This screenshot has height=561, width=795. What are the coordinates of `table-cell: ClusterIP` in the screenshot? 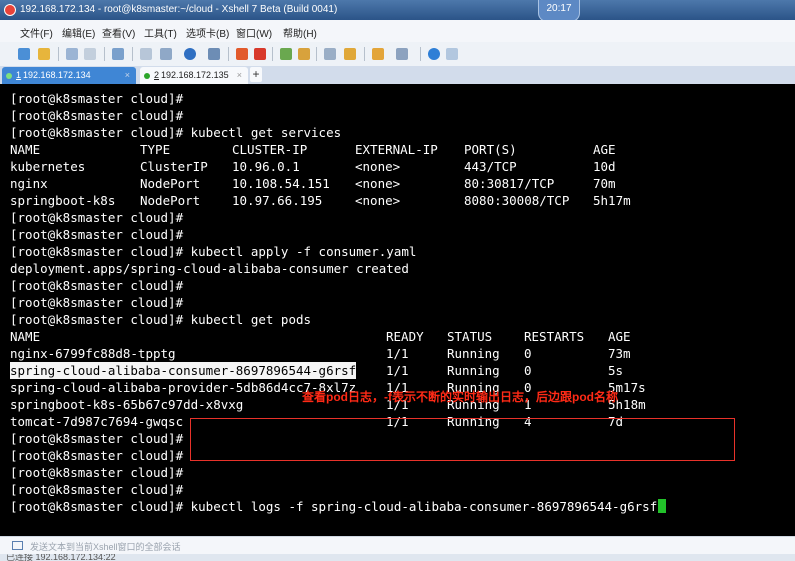 It's located at (174, 166).